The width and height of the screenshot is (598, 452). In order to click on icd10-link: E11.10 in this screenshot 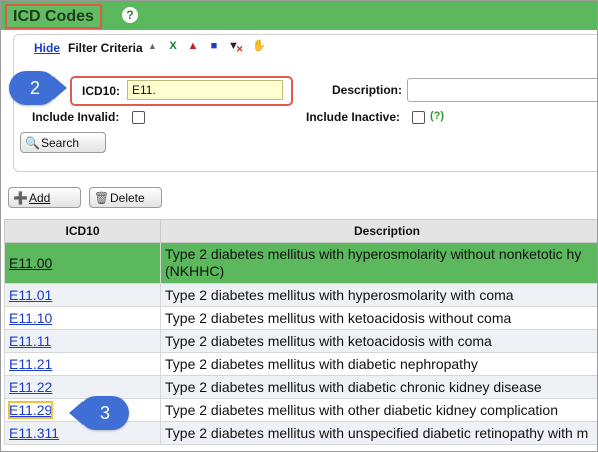, I will do `click(30, 318)`.